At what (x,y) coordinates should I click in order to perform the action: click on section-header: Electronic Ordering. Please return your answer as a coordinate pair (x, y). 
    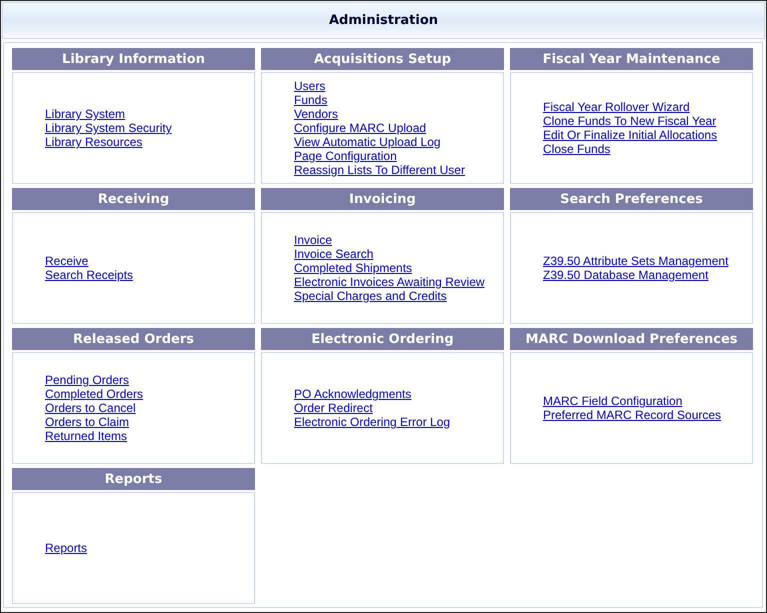
    Looking at the image, I should click on (382, 339).